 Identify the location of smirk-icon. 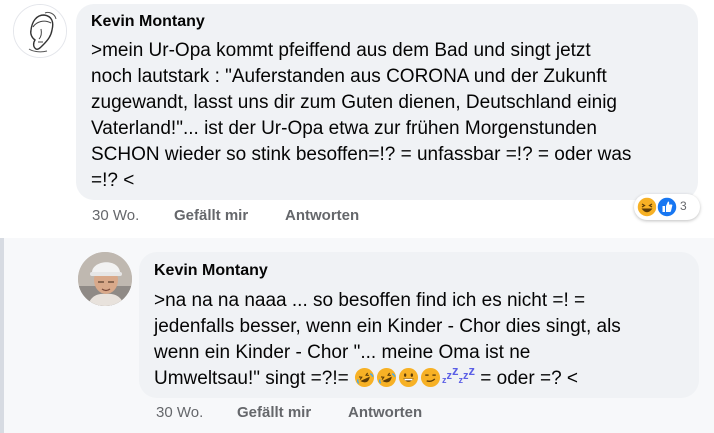
(430, 377).